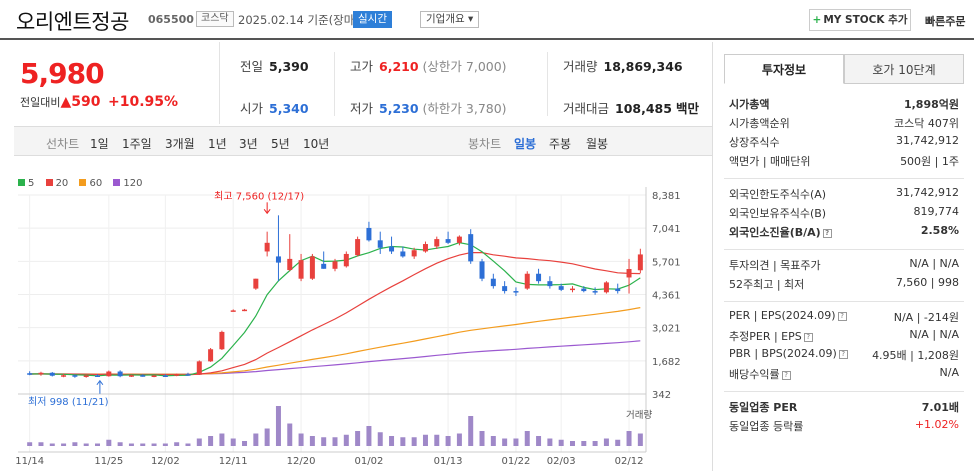 The height and width of the screenshot is (471, 974). Describe the element at coordinates (525, 143) in the screenshot. I see `candle-daily: 일봉` at that location.